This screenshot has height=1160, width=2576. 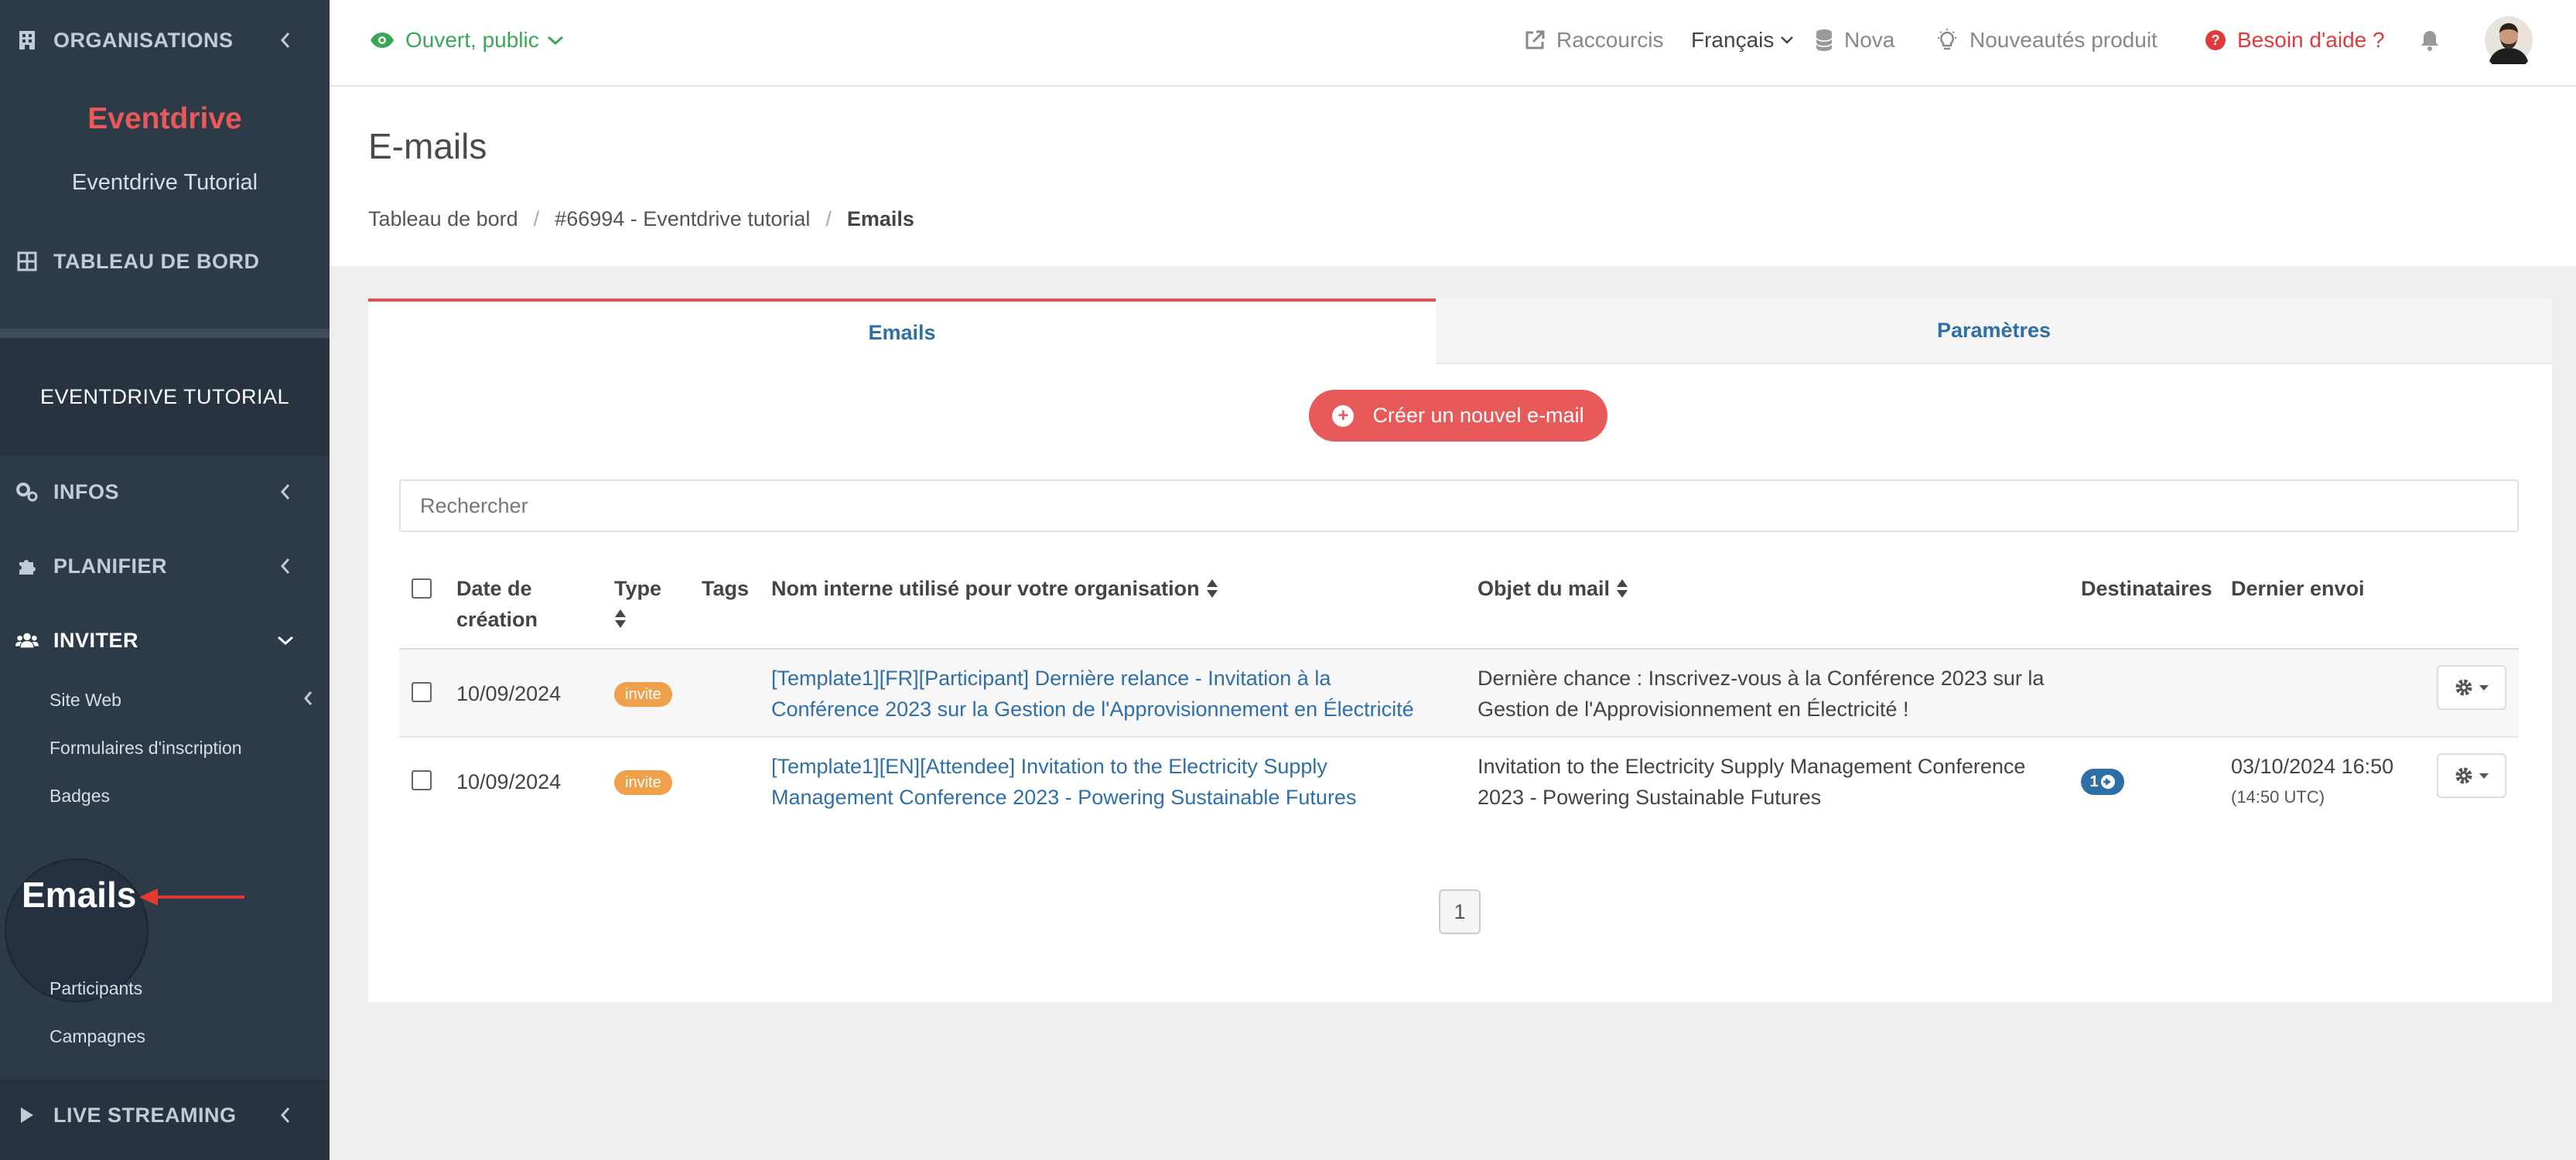 I want to click on breadcrumb-item-event: #66994 - Eventdrive tutorial, so click(x=682, y=219).